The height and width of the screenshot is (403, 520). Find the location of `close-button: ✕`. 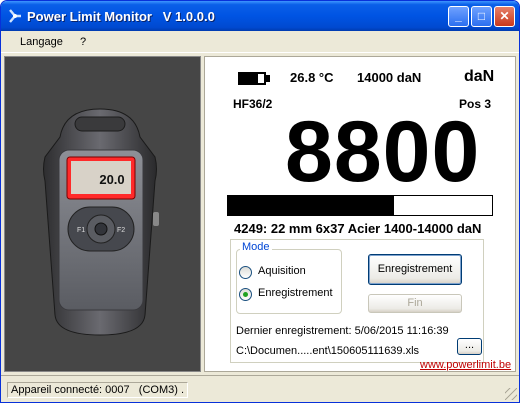

close-button: ✕ is located at coordinates (504, 16).